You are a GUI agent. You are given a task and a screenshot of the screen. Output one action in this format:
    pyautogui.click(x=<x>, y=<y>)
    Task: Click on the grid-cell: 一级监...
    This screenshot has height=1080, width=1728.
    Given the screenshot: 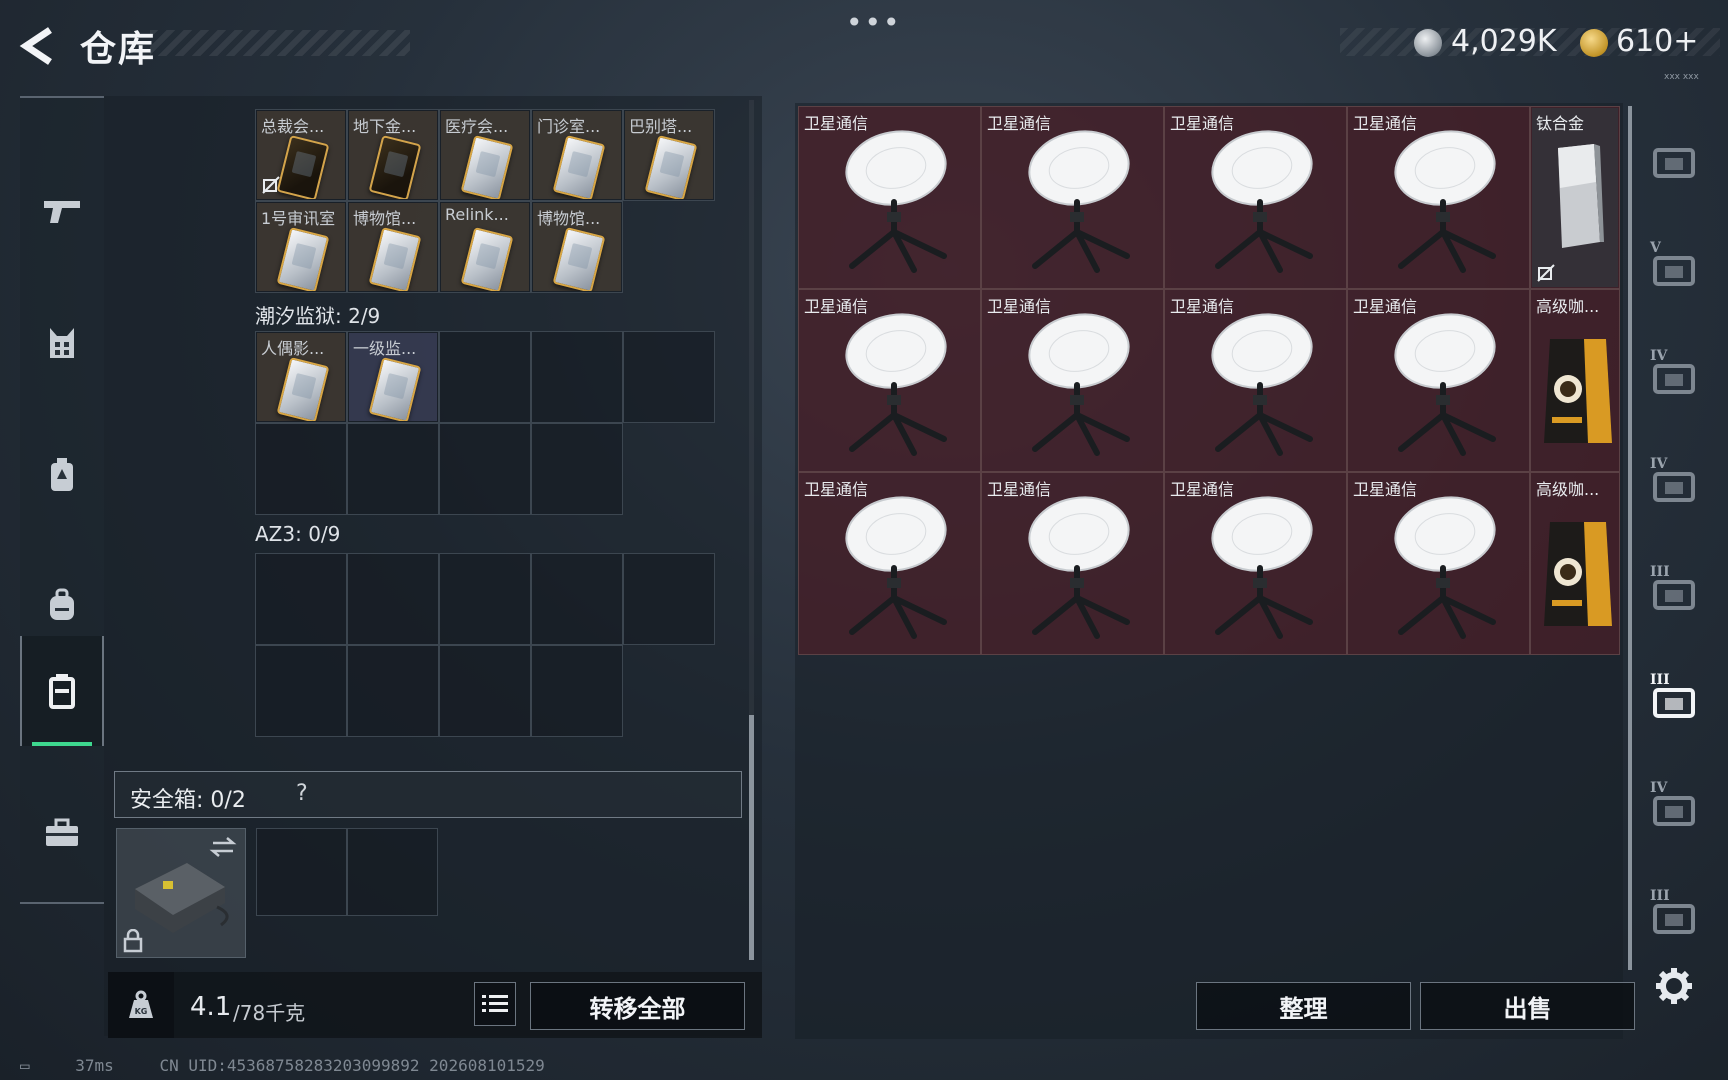 What is the action you would take?
    pyautogui.click(x=393, y=377)
    